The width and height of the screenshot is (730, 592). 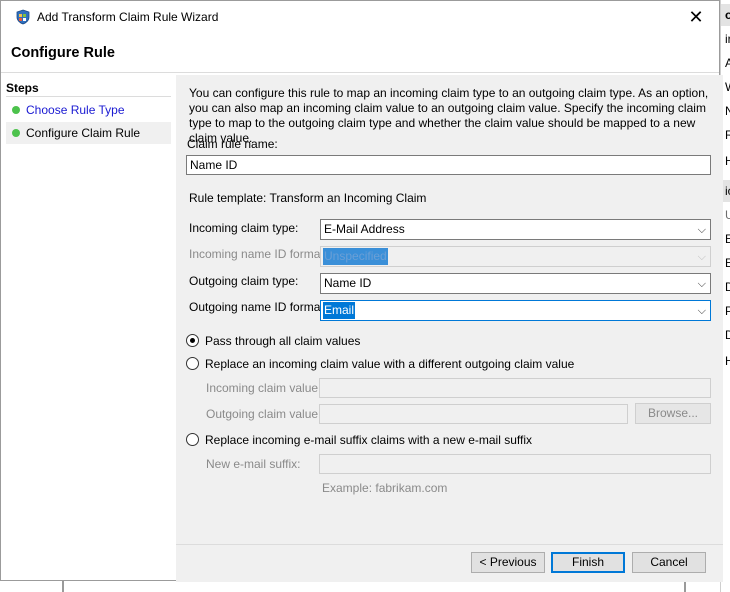 I want to click on background-row: or, so click(x=727, y=15).